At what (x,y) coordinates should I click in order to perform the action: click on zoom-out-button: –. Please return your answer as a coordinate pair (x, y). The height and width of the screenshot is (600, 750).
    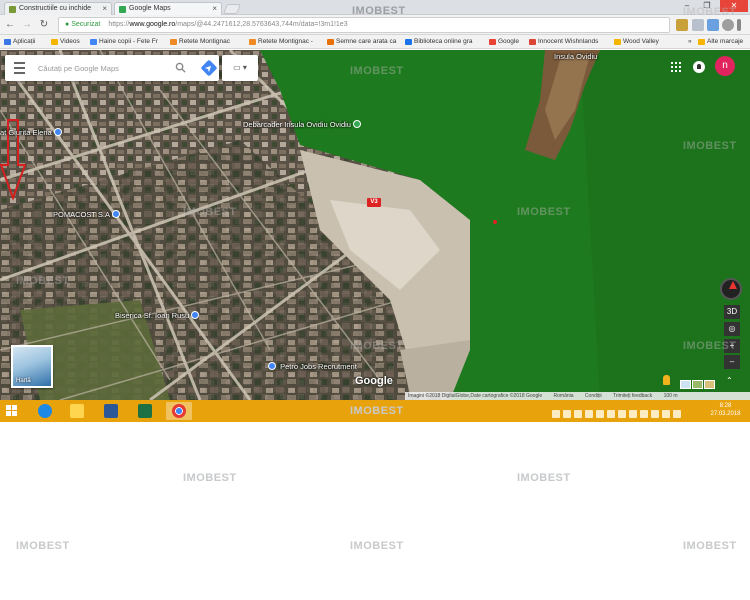
    Looking at the image, I should click on (732, 362).